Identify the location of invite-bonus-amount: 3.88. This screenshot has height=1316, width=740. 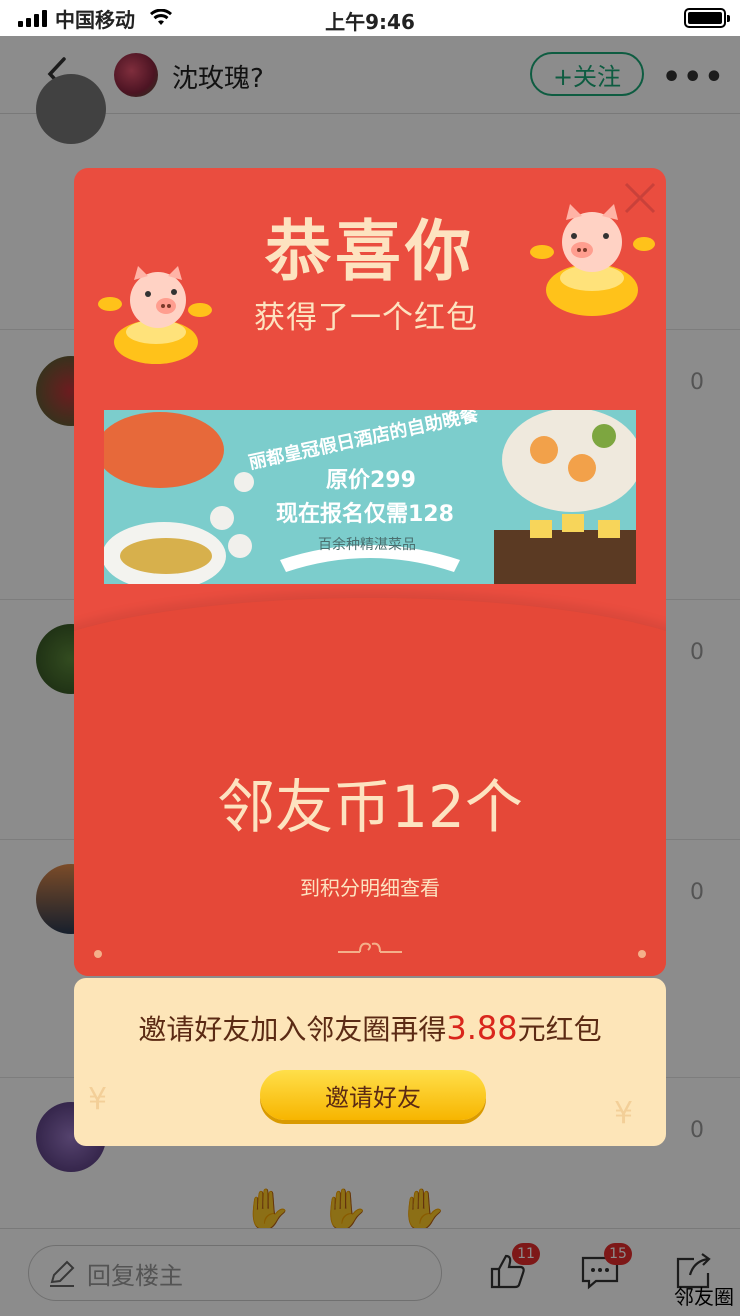
(482, 1028).